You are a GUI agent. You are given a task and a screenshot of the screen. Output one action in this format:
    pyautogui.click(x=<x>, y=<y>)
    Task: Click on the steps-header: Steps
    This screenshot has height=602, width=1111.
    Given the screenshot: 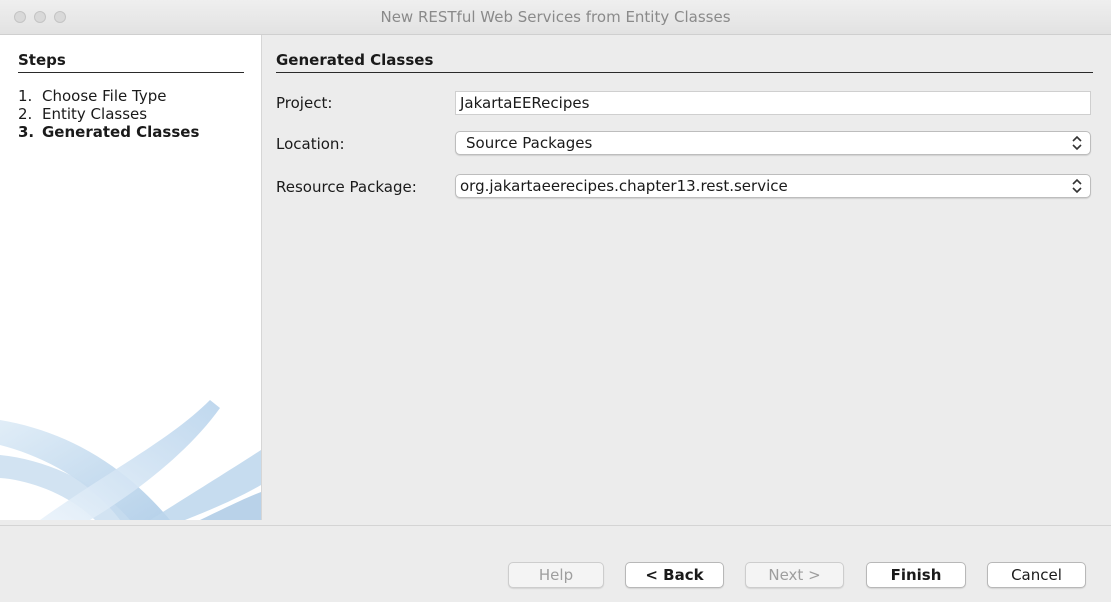 What is the action you would take?
    pyautogui.click(x=131, y=62)
    